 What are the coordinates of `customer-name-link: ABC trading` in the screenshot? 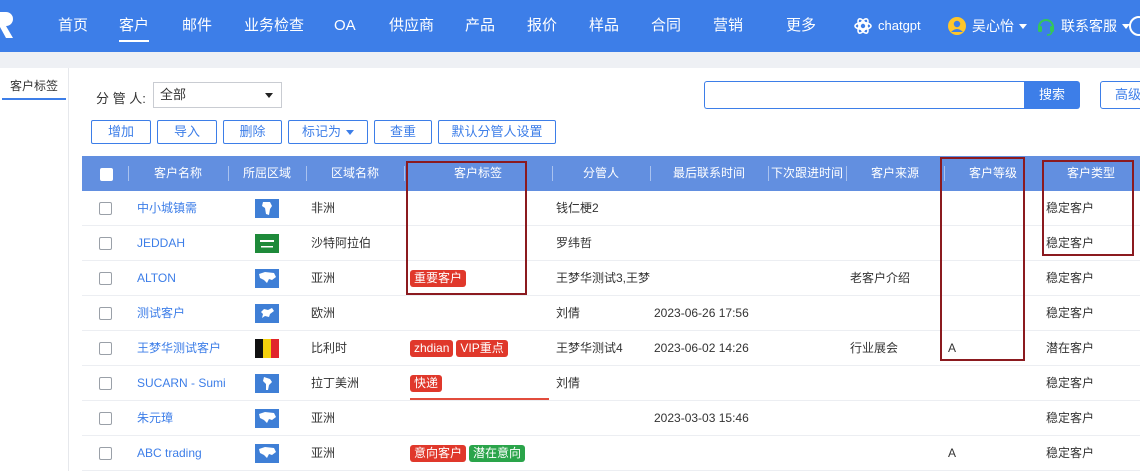 It's located at (184, 453).